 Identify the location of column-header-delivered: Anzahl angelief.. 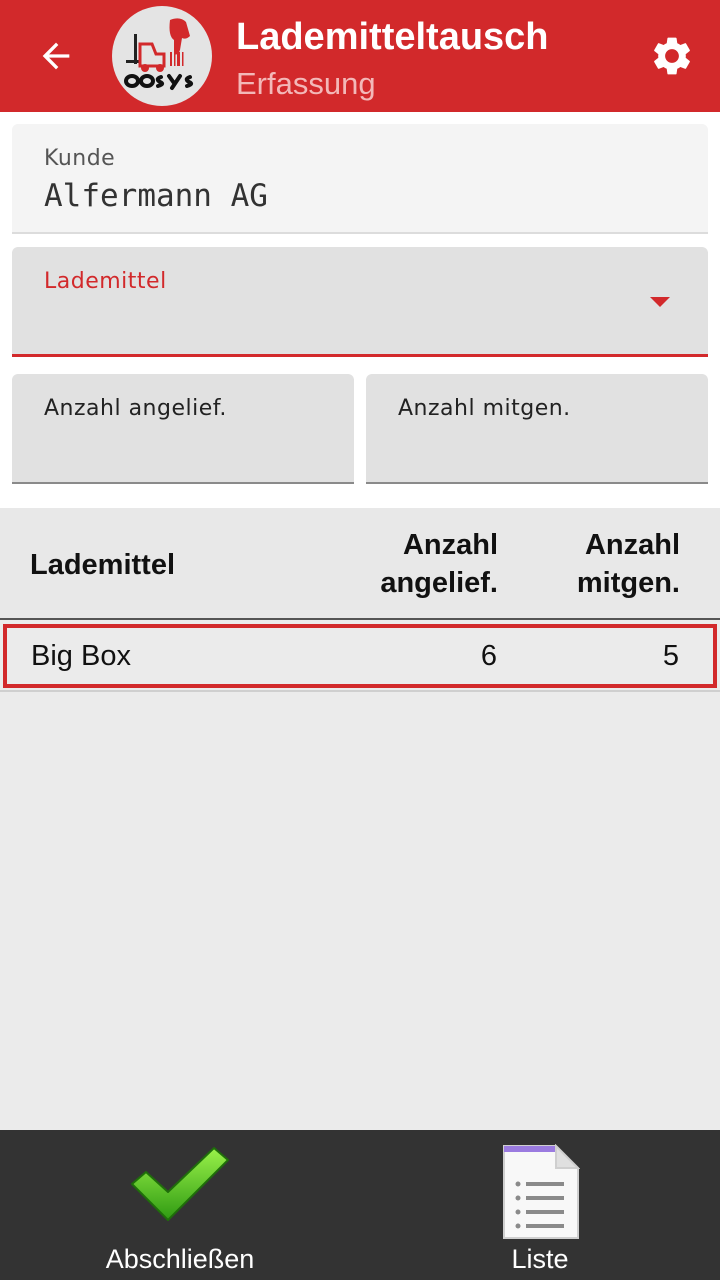
(439, 564).